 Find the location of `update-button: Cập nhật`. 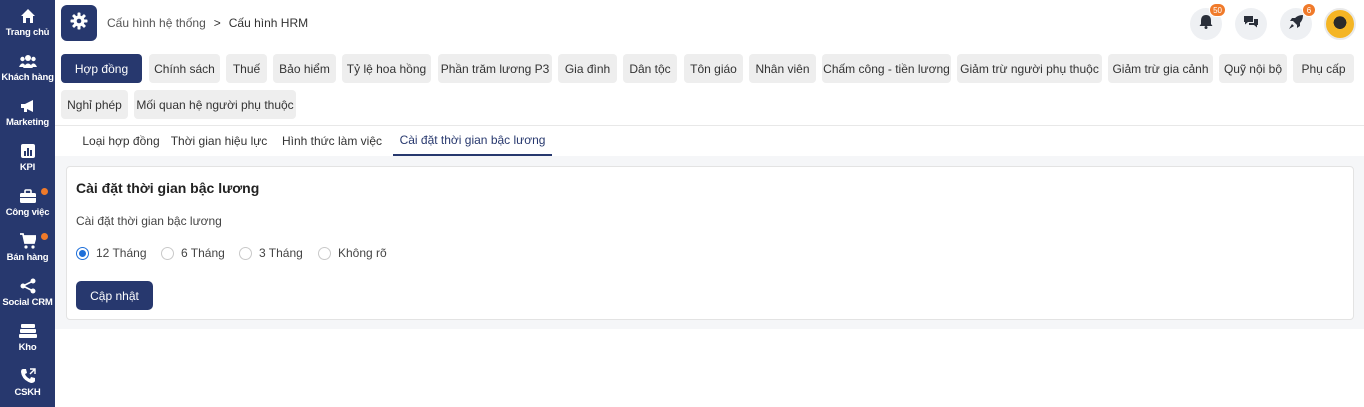

update-button: Cập nhật is located at coordinates (114, 295).